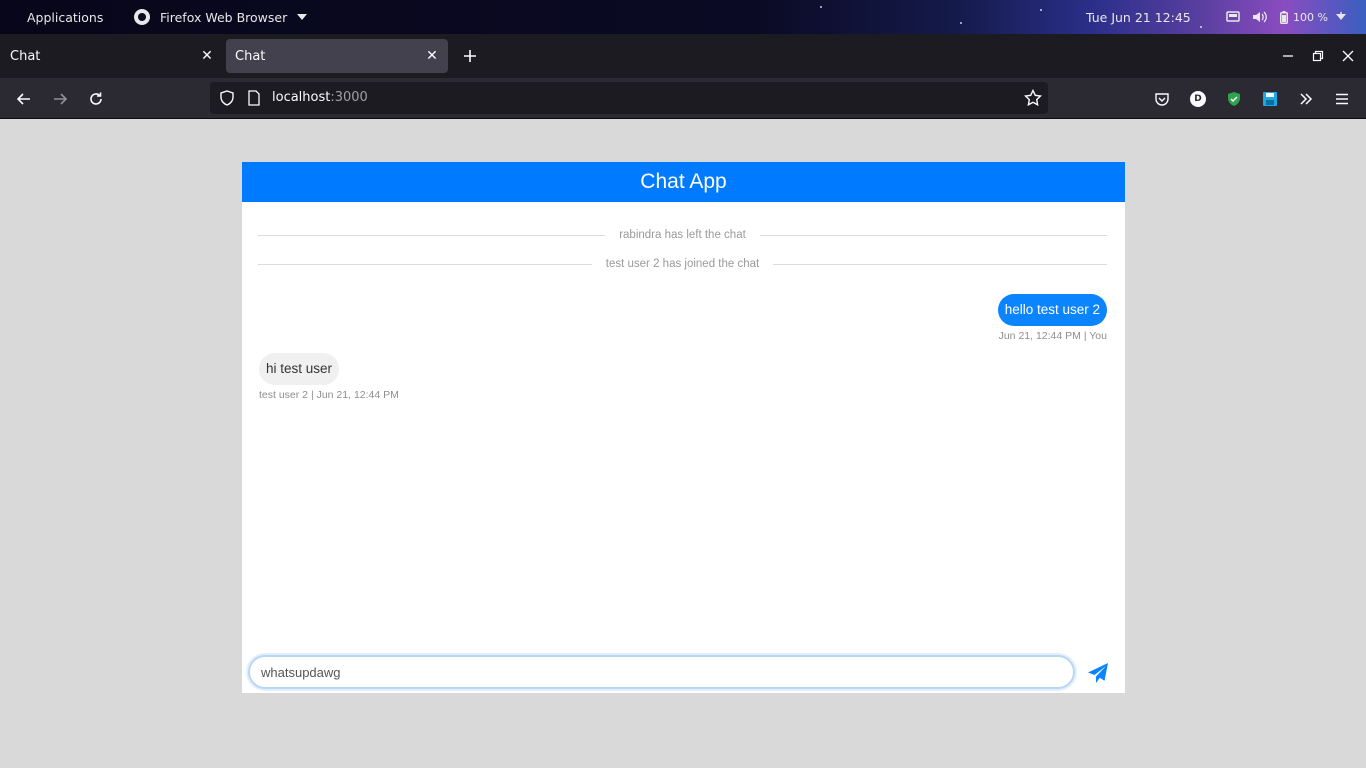  I want to click on overflow-icon, so click(1306, 99).